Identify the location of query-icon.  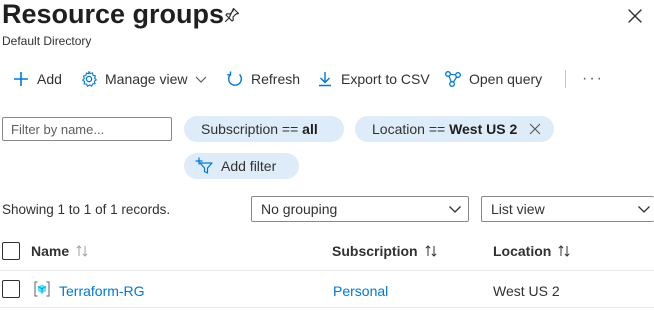
(453, 79).